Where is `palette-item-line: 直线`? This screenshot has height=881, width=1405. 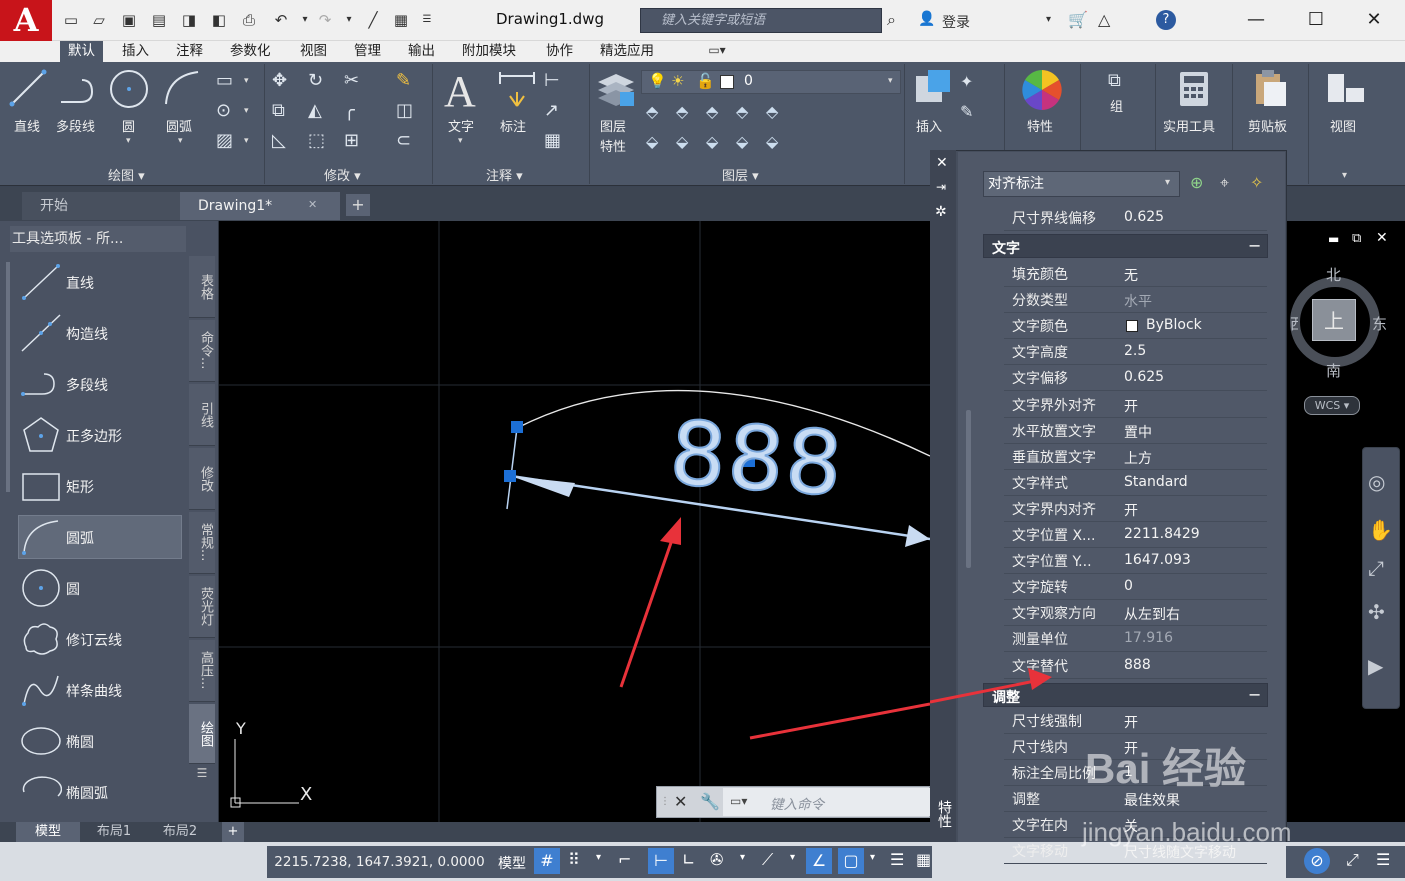 palette-item-line: 直线 is located at coordinates (80, 283).